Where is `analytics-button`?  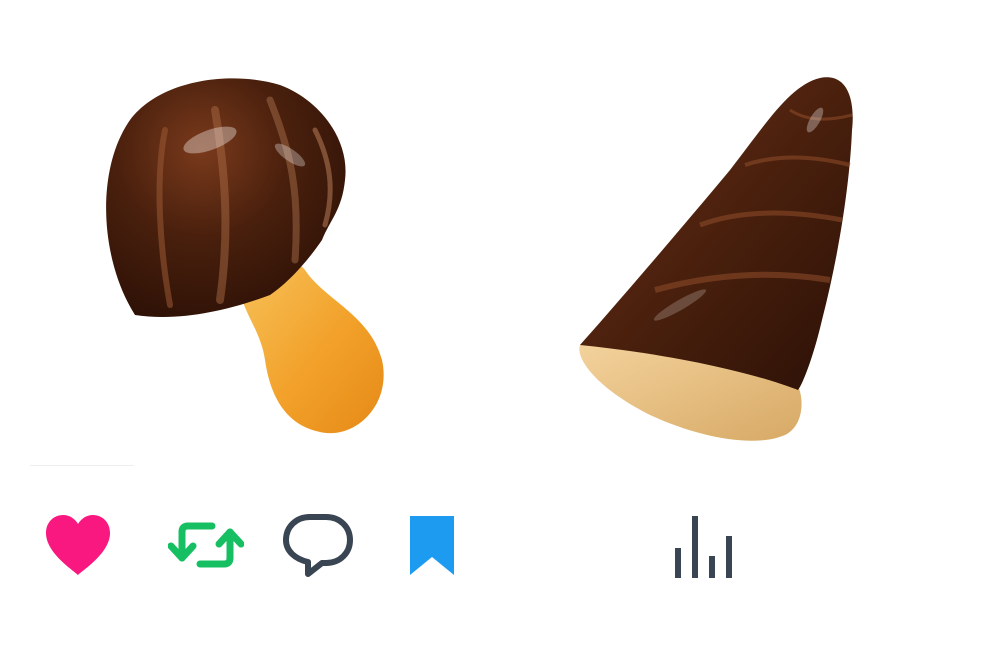 analytics-button is located at coordinates (704, 545).